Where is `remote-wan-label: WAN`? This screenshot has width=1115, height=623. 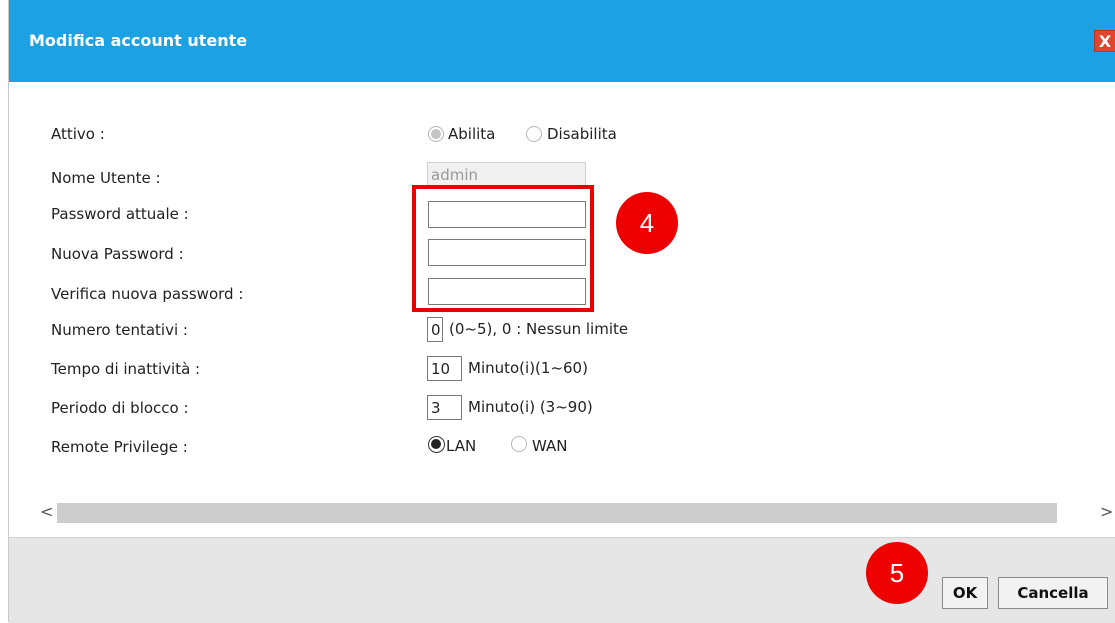
remote-wan-label: WAN is located at coordinates (550, 446).